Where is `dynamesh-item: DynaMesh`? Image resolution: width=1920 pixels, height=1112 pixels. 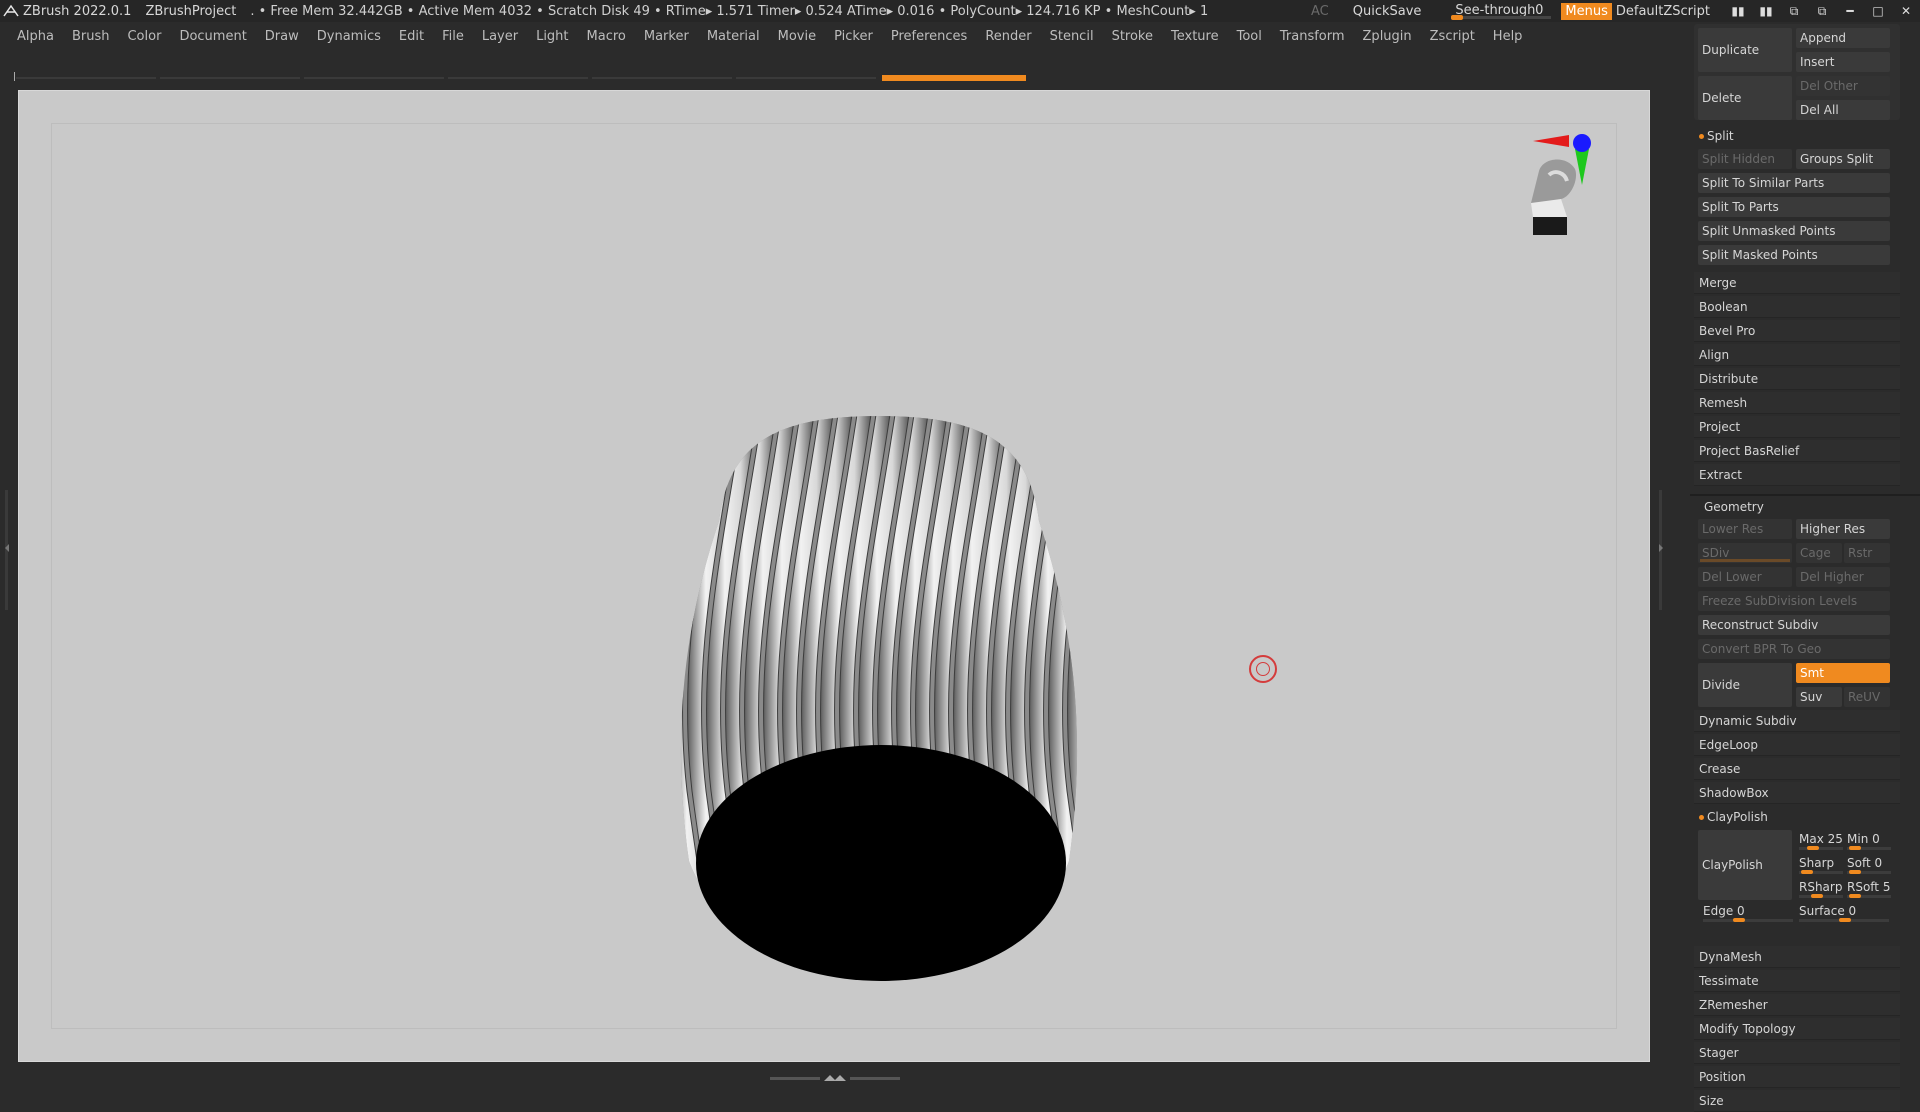
dynamesh-item: DynaMesh is located at coordinates (1797, 957).